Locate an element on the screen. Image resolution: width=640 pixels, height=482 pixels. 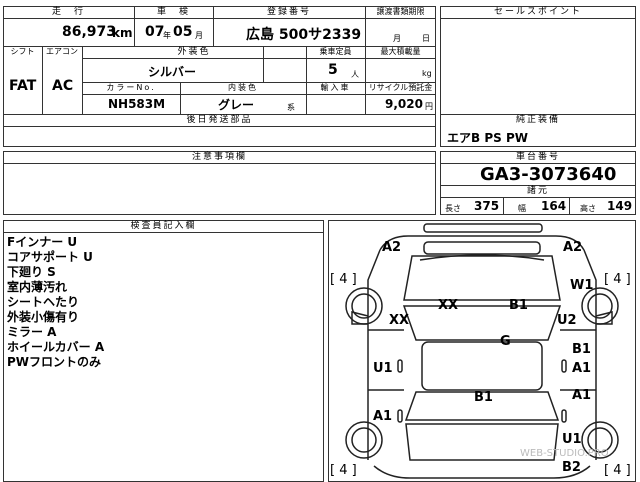
door-label-left: U1 is located at coordinates (383, 368).